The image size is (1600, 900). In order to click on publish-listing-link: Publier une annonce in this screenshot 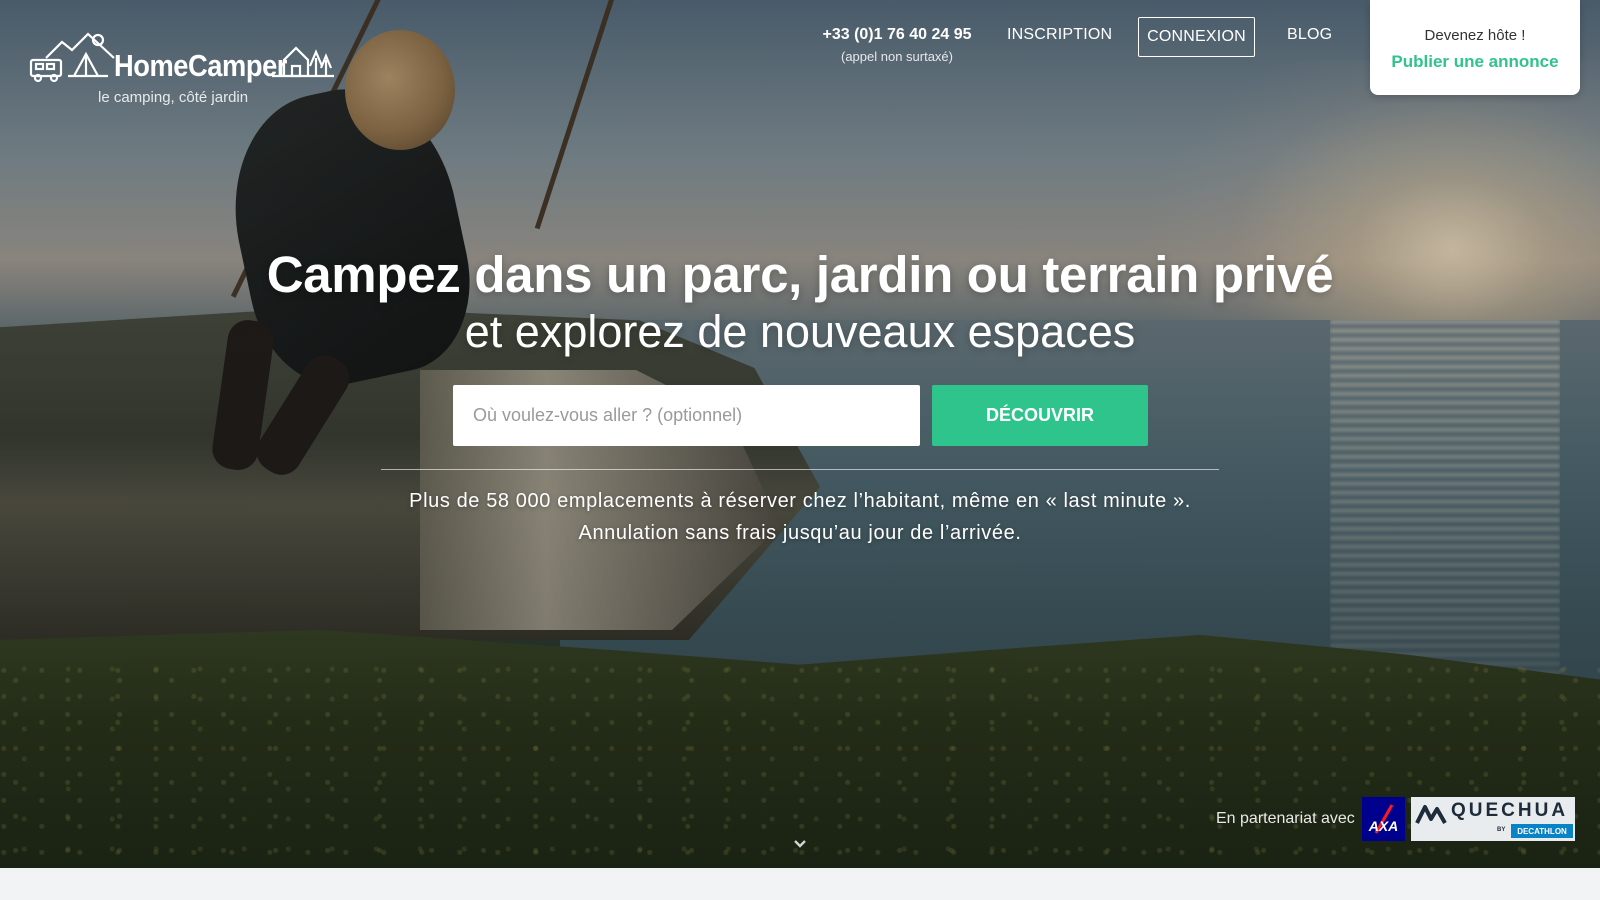, I will do `click(1475, 62)`.